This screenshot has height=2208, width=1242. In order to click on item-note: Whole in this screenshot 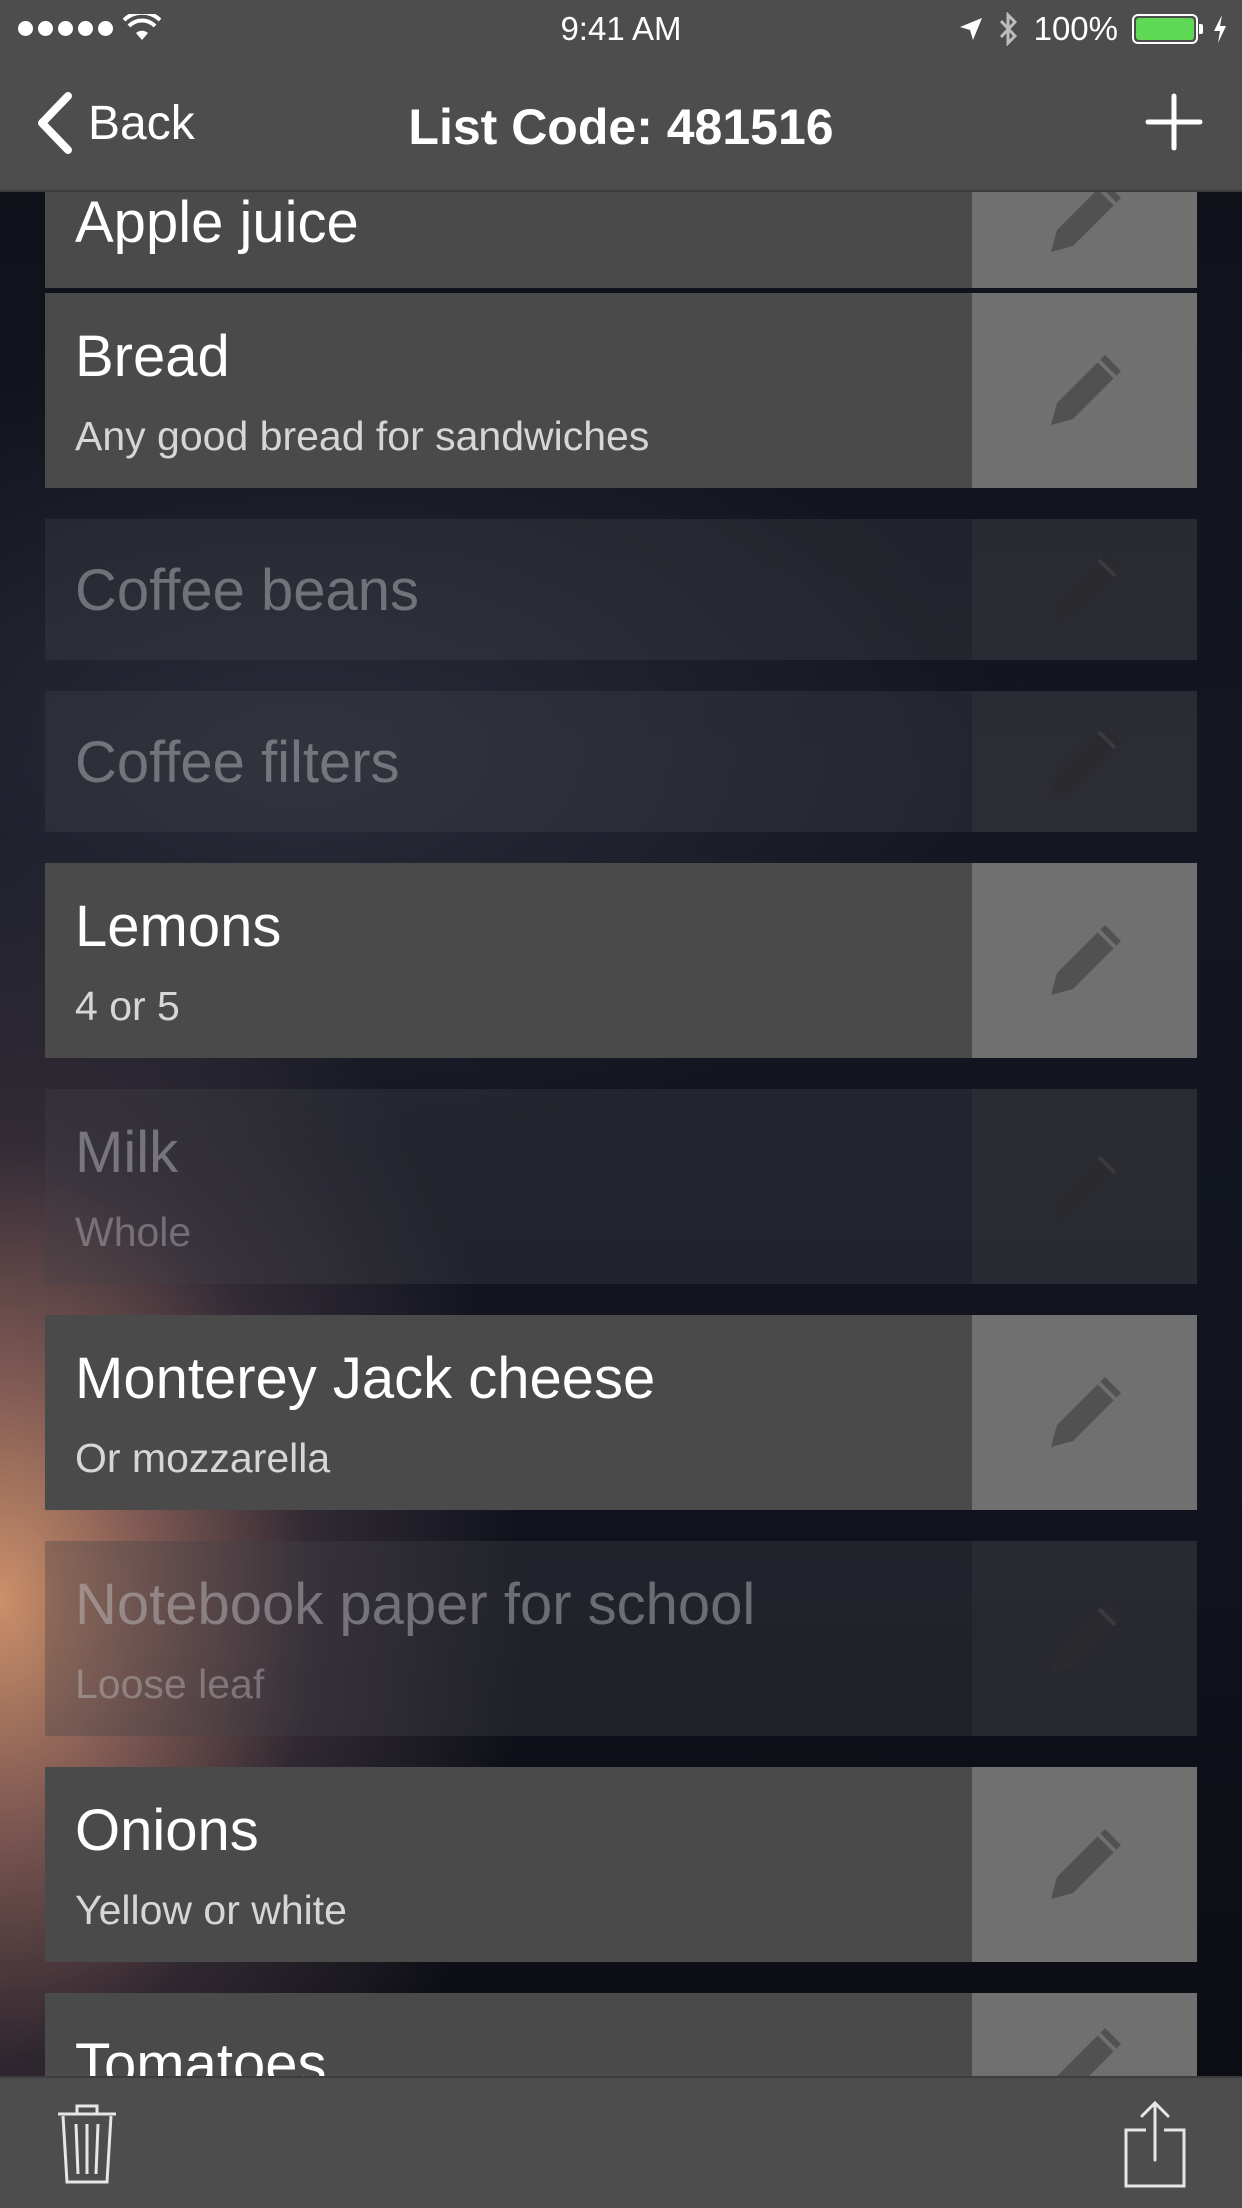, I will do `click(133, 1232)`.